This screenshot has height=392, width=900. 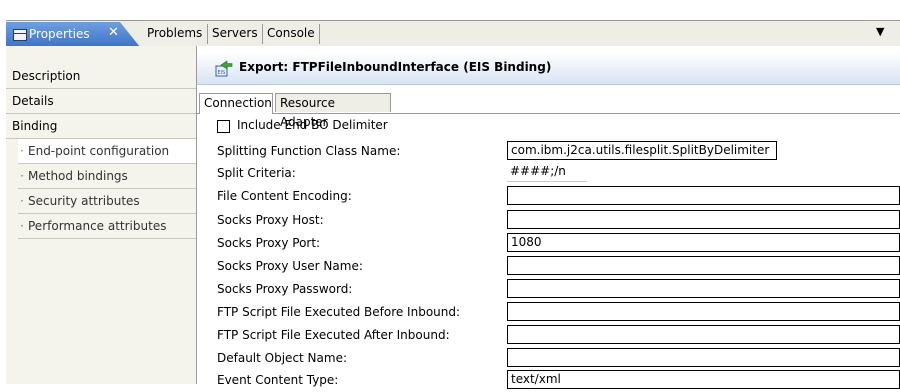 I want to click on tab-console: Console, so click(x=291, y=33).